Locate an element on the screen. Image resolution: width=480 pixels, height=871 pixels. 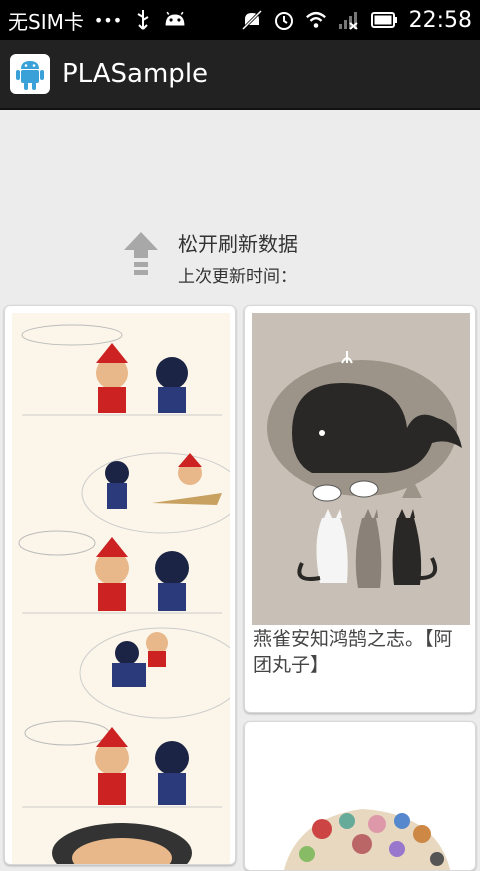
refresh-status-text: 松开刷新数据 is located at coordinates (238, 244).